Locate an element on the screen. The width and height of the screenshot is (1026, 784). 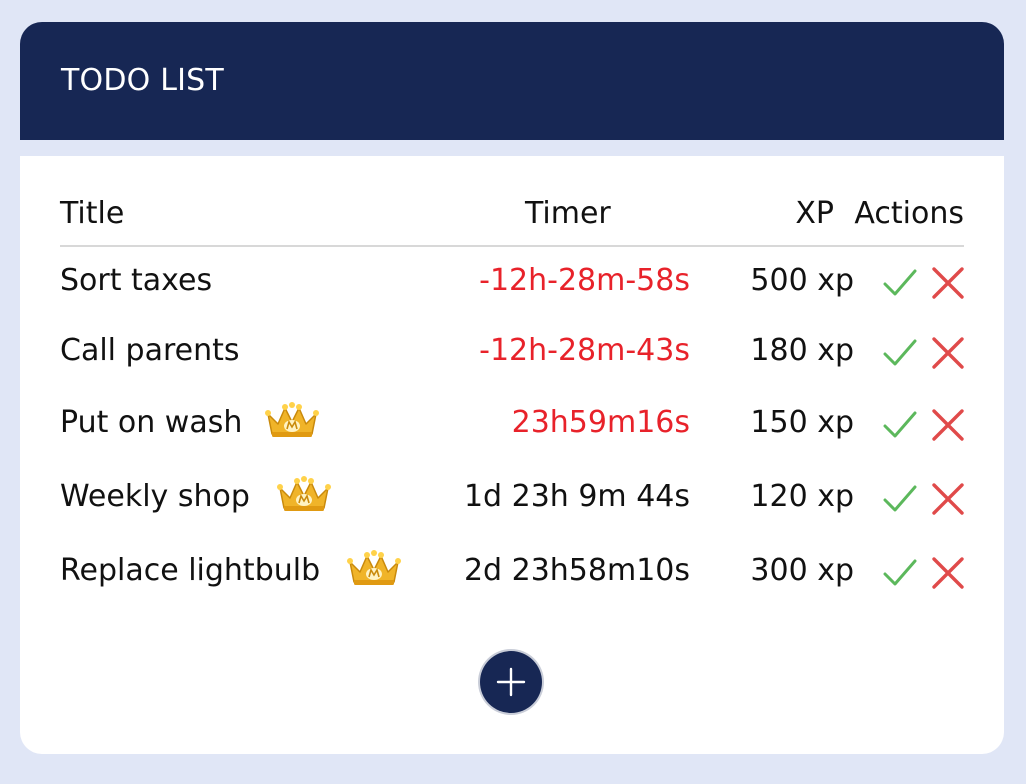
task-xp: 500 xp is located at coordinates (802, 280).